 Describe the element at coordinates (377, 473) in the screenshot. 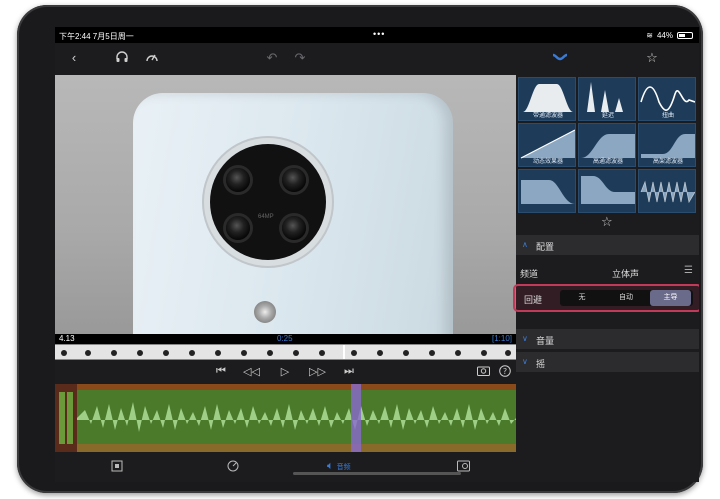

I see `home-indicator` at that location.